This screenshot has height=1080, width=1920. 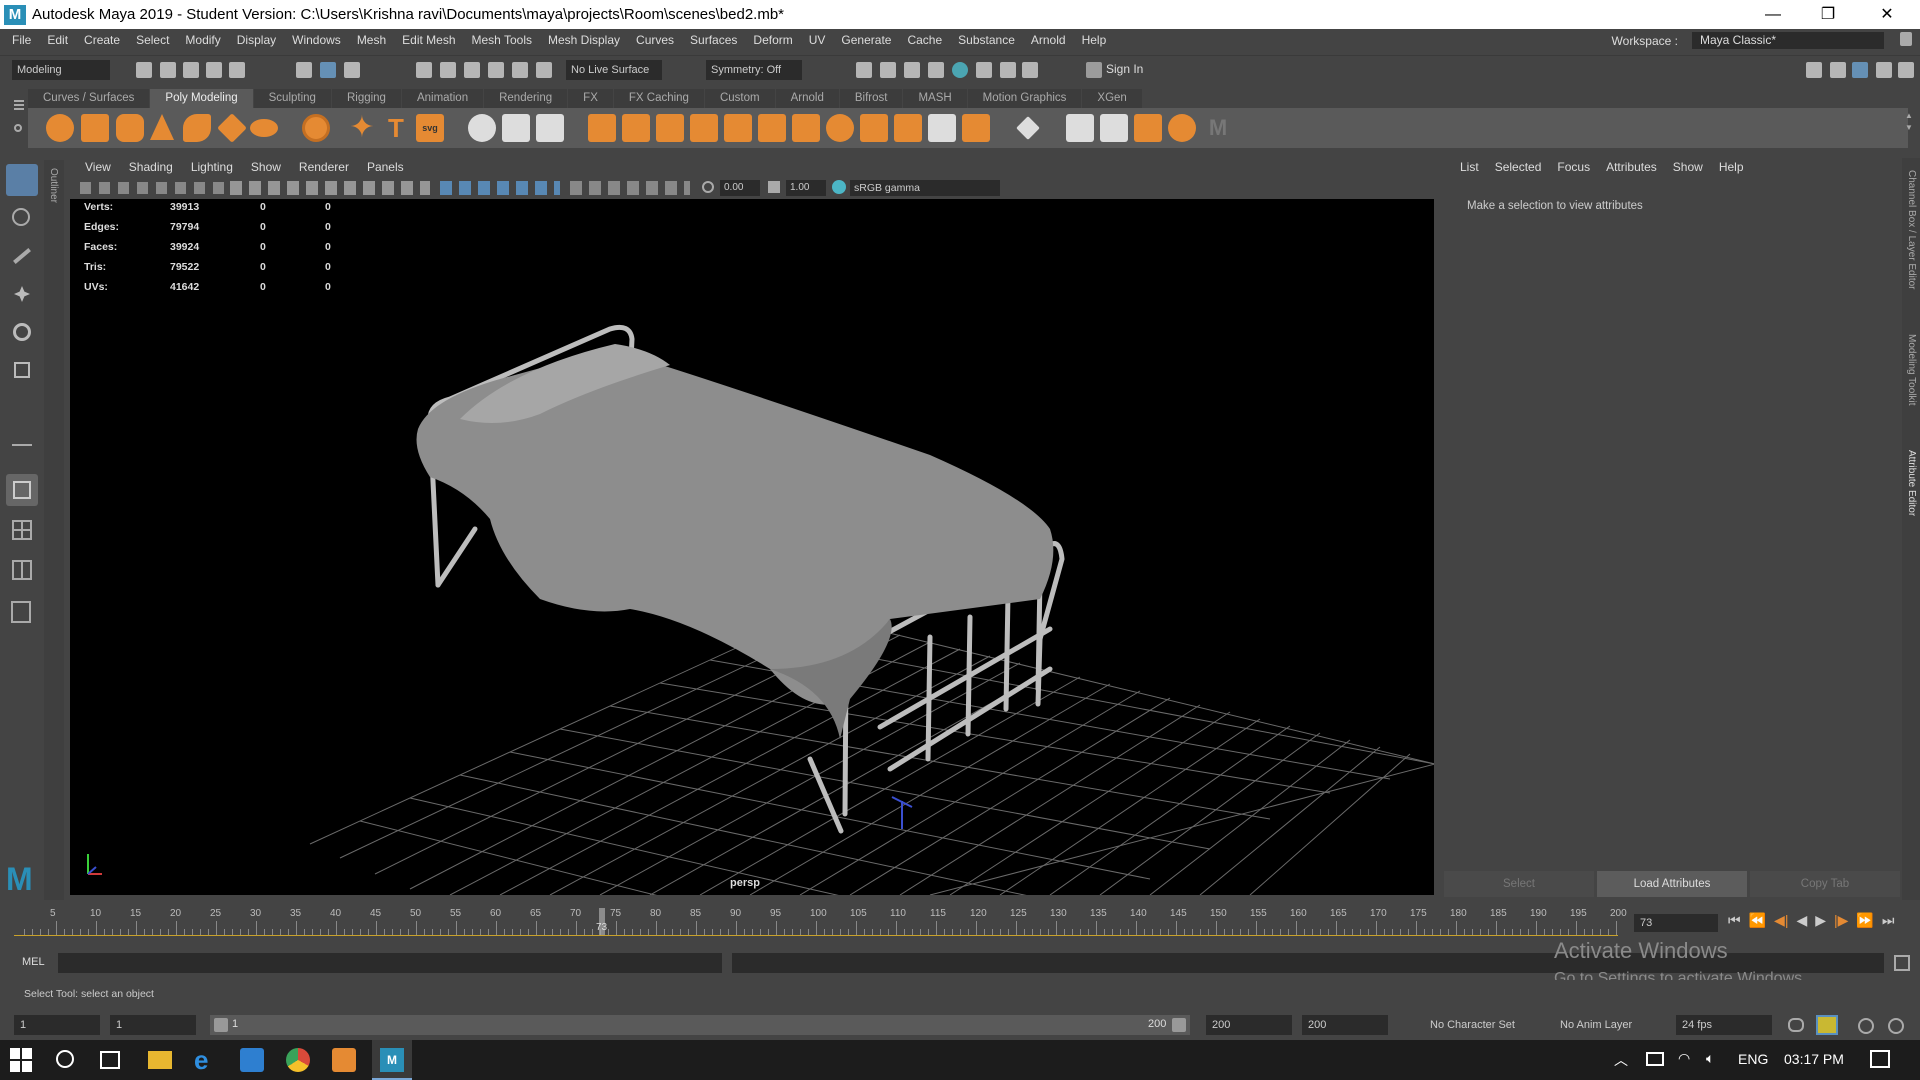 I want to click on bevel-icon, so click(x=840, y=128).